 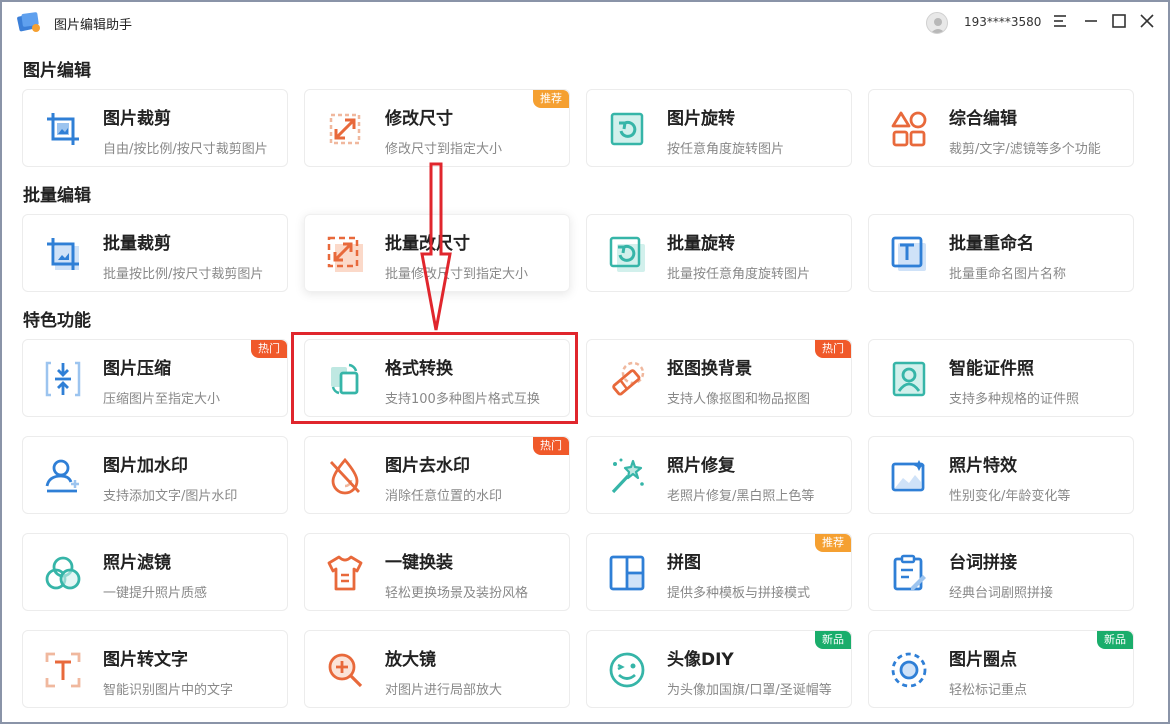 I want to click on card-batch-rotate: 批量旋转 批量按任意角度旋转图片, so click(x=719, y=253).